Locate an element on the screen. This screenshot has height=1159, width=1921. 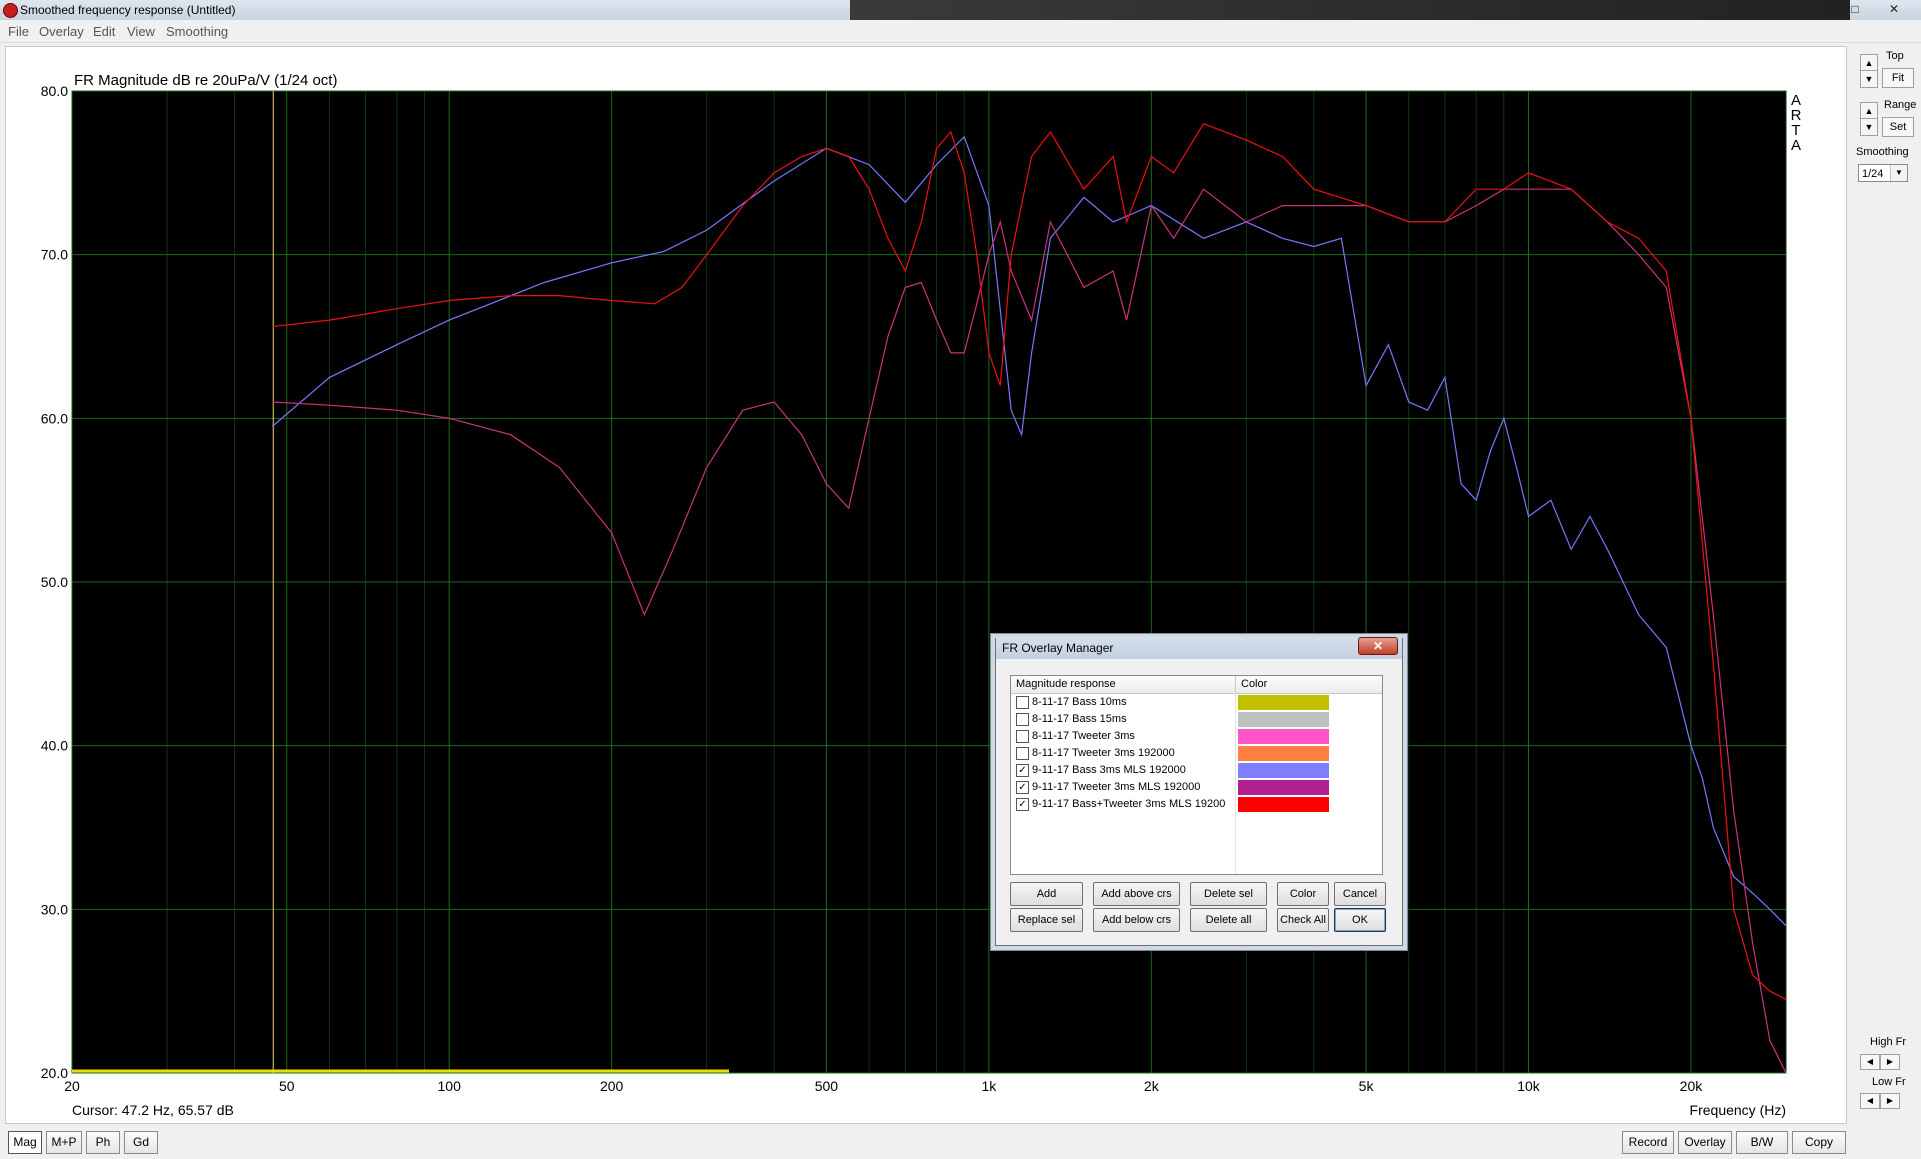
x-tick-label: 1k is located at coordinates (989, 1086).